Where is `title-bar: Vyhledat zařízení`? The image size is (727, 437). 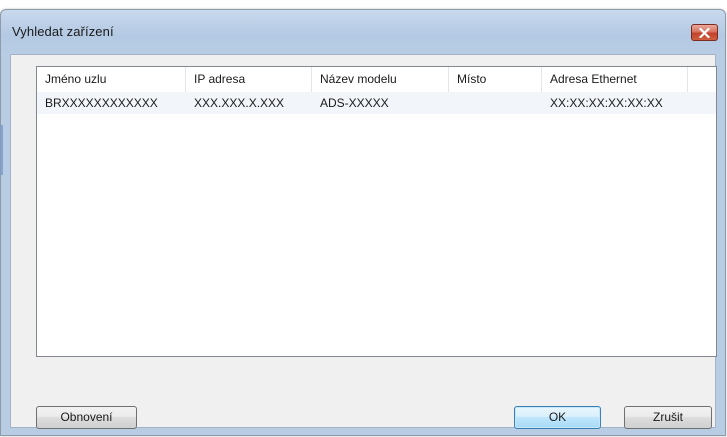 title-bar: Vyhledat zařízení is located at coordinates (363, 32).